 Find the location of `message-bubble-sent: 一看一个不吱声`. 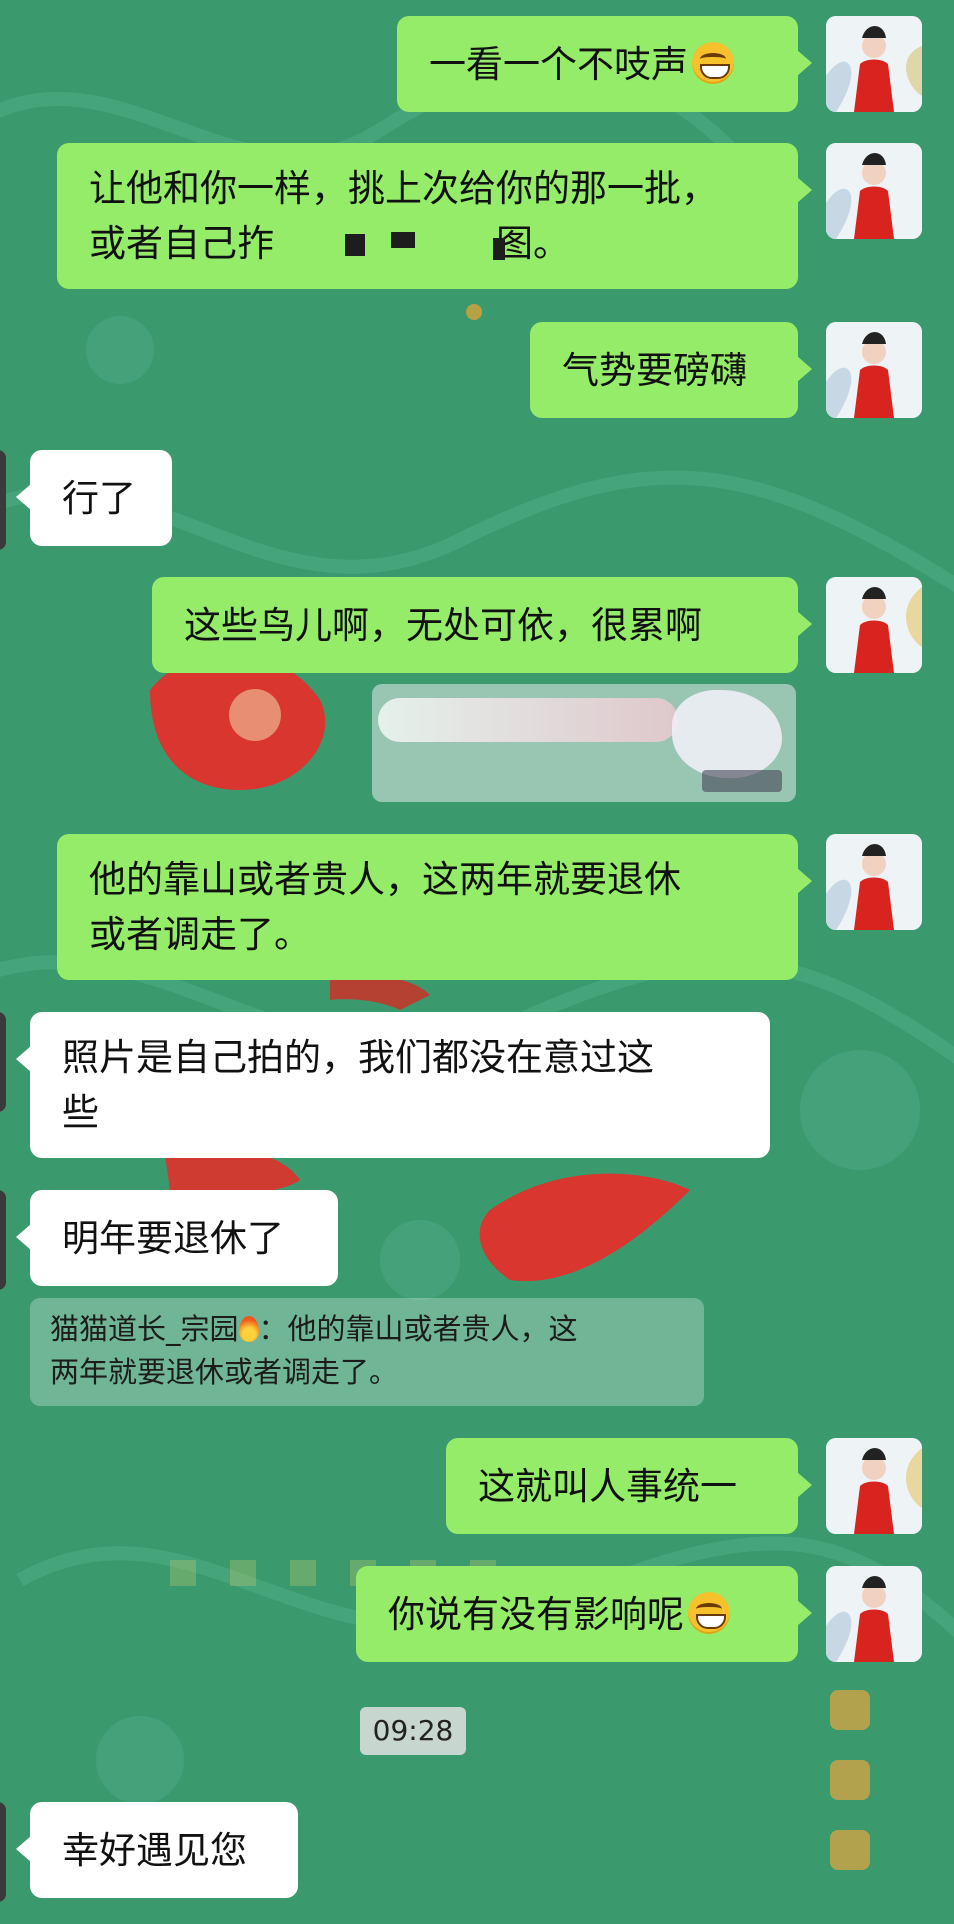

message-bubble-sent: 一看一个不吱声 is located at coordinates (604, 64).